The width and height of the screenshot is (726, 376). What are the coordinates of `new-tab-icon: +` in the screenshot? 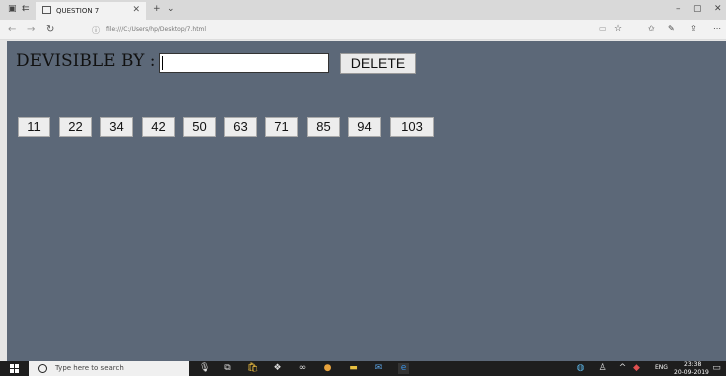 It's located at (157, 9).